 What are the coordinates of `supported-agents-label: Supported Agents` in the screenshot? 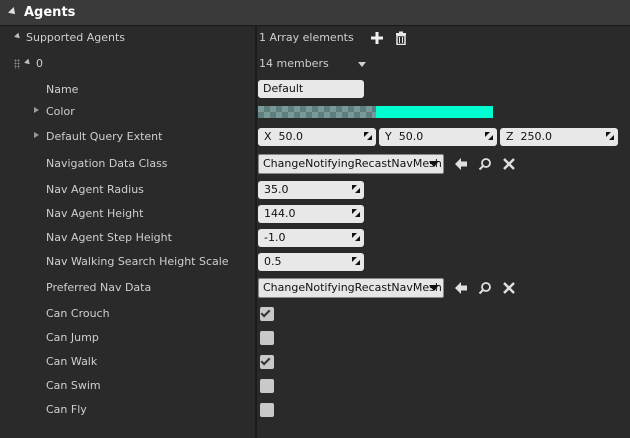 It's located at (76, 37).